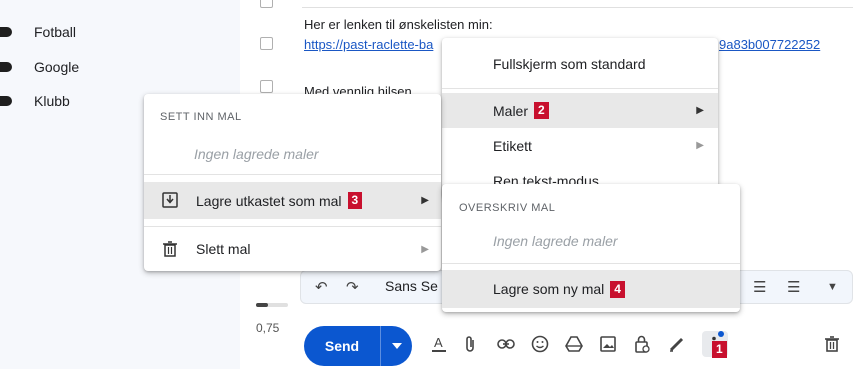 This screenshot has width=853, height=369. What do you see at coordinates (769, 44) in the screenshot?
I see `wishlist-link-end: 9a83b007722252` at bounding box center [769, 44].